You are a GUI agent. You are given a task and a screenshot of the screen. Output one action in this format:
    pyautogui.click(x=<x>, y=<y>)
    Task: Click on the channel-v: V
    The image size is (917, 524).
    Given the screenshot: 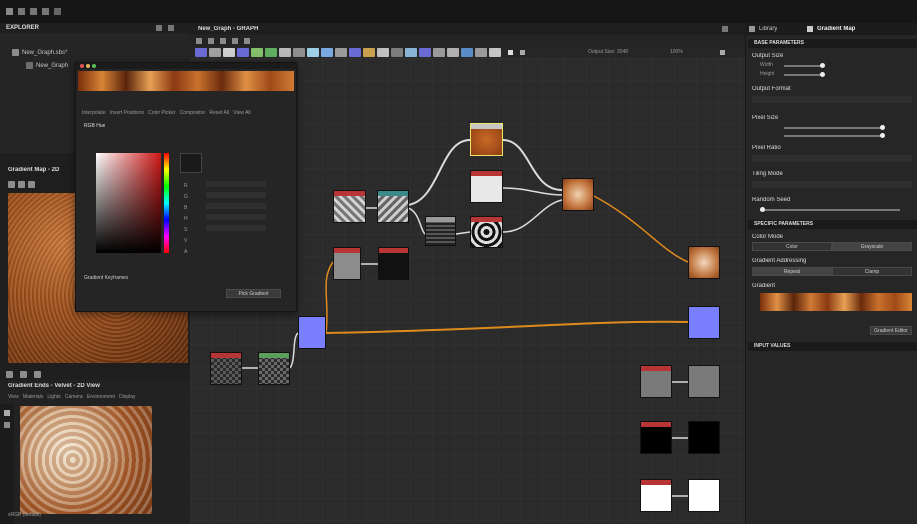 What is the action you would take?
    pyautogui.click(x=186, y=241)
    